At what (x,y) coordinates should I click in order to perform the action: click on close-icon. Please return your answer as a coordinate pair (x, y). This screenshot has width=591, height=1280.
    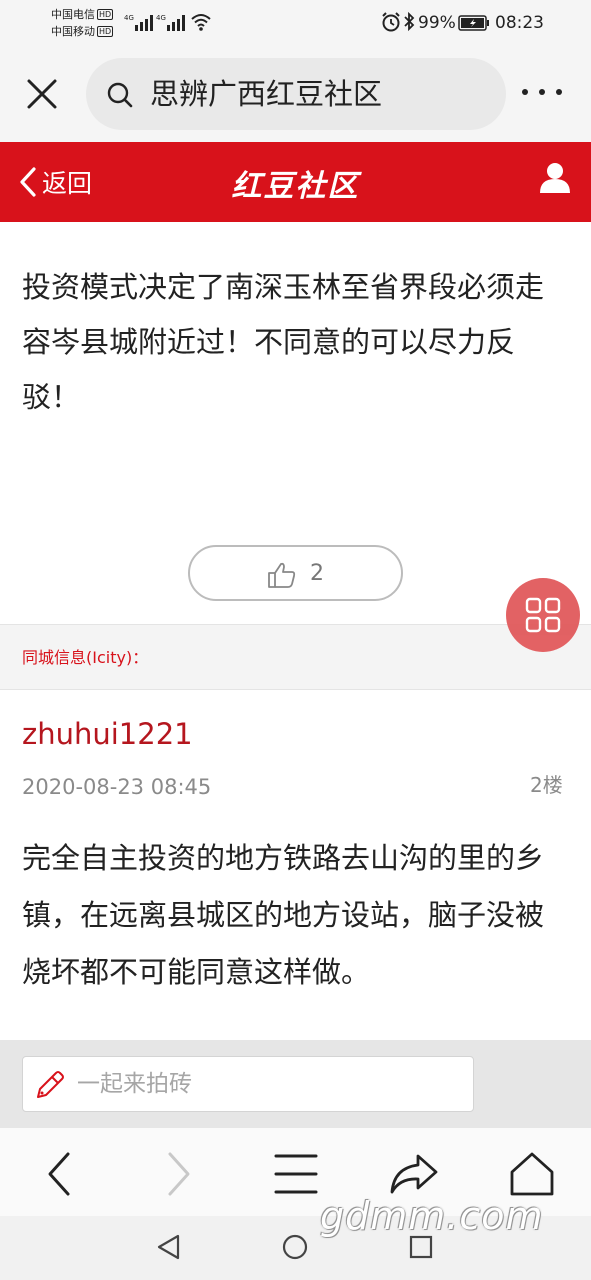
    Looking at the image, I should click on (42, 94).